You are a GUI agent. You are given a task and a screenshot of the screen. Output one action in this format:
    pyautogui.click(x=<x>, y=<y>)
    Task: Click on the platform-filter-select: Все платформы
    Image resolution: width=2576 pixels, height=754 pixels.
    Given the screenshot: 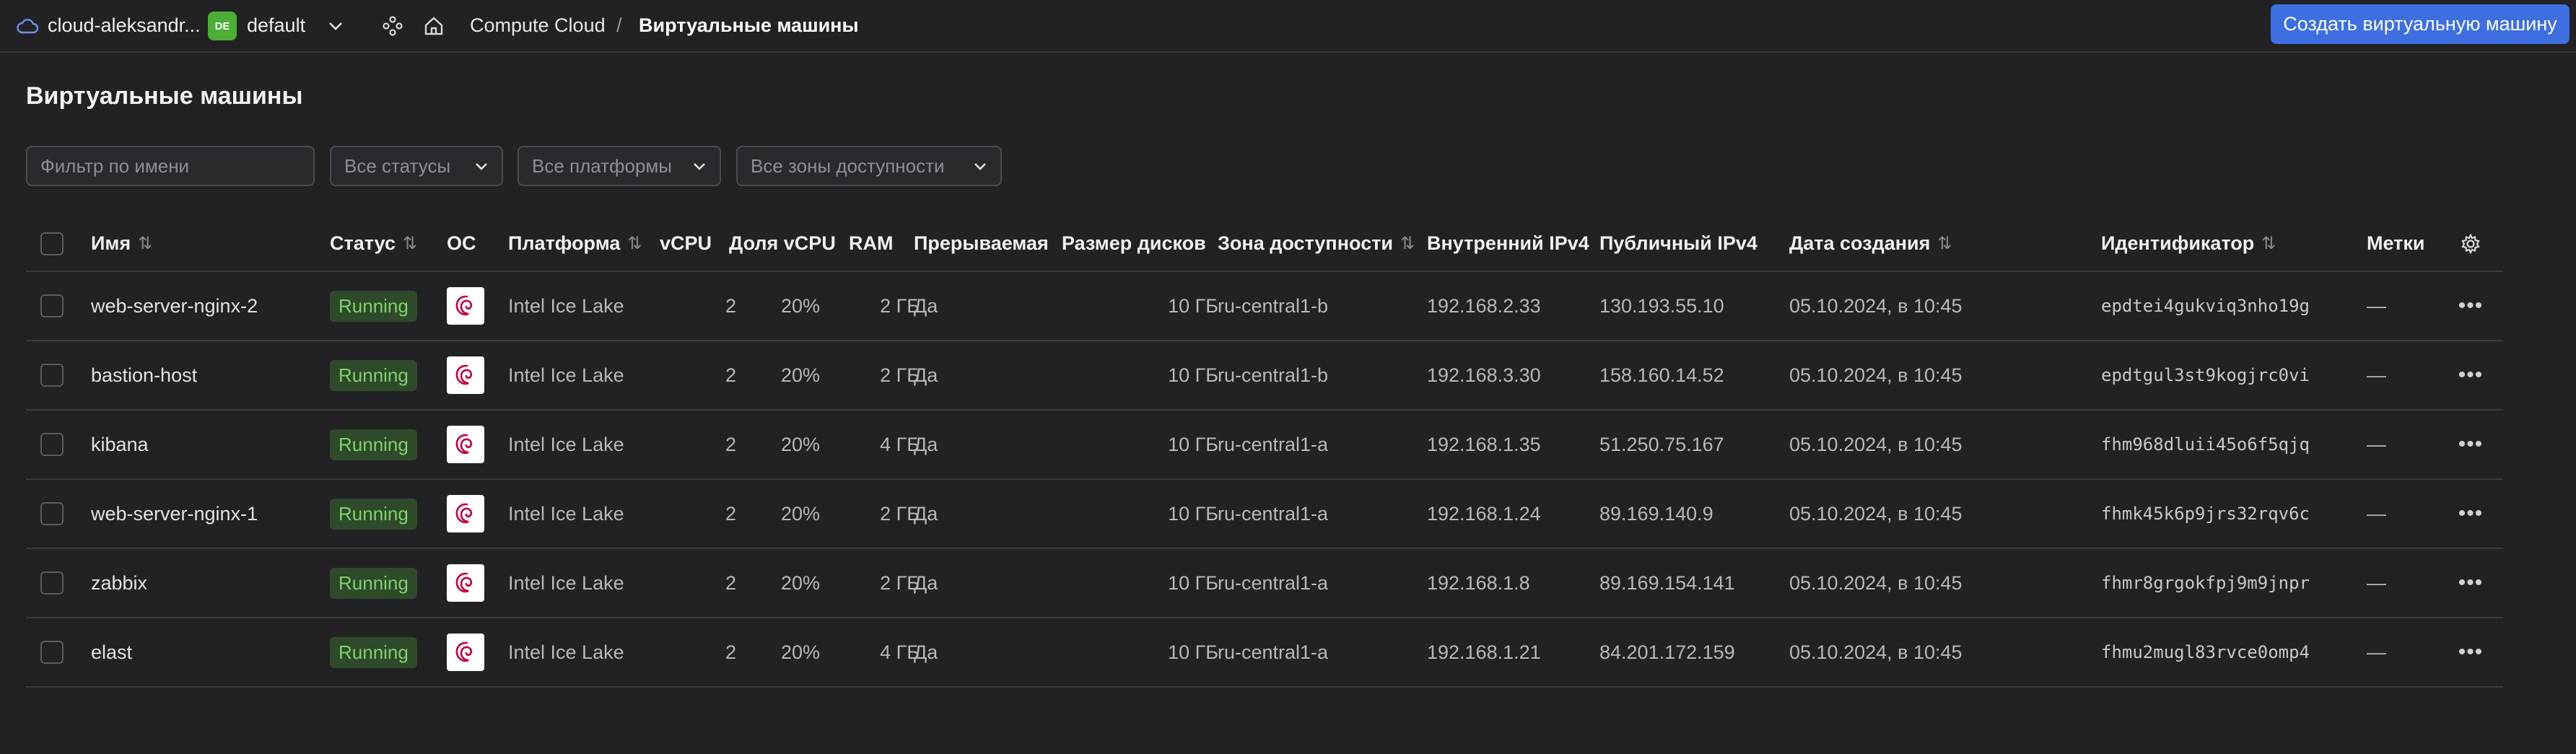 What is the action you would take?
    pyautogui.click(x=619, y=166)
    